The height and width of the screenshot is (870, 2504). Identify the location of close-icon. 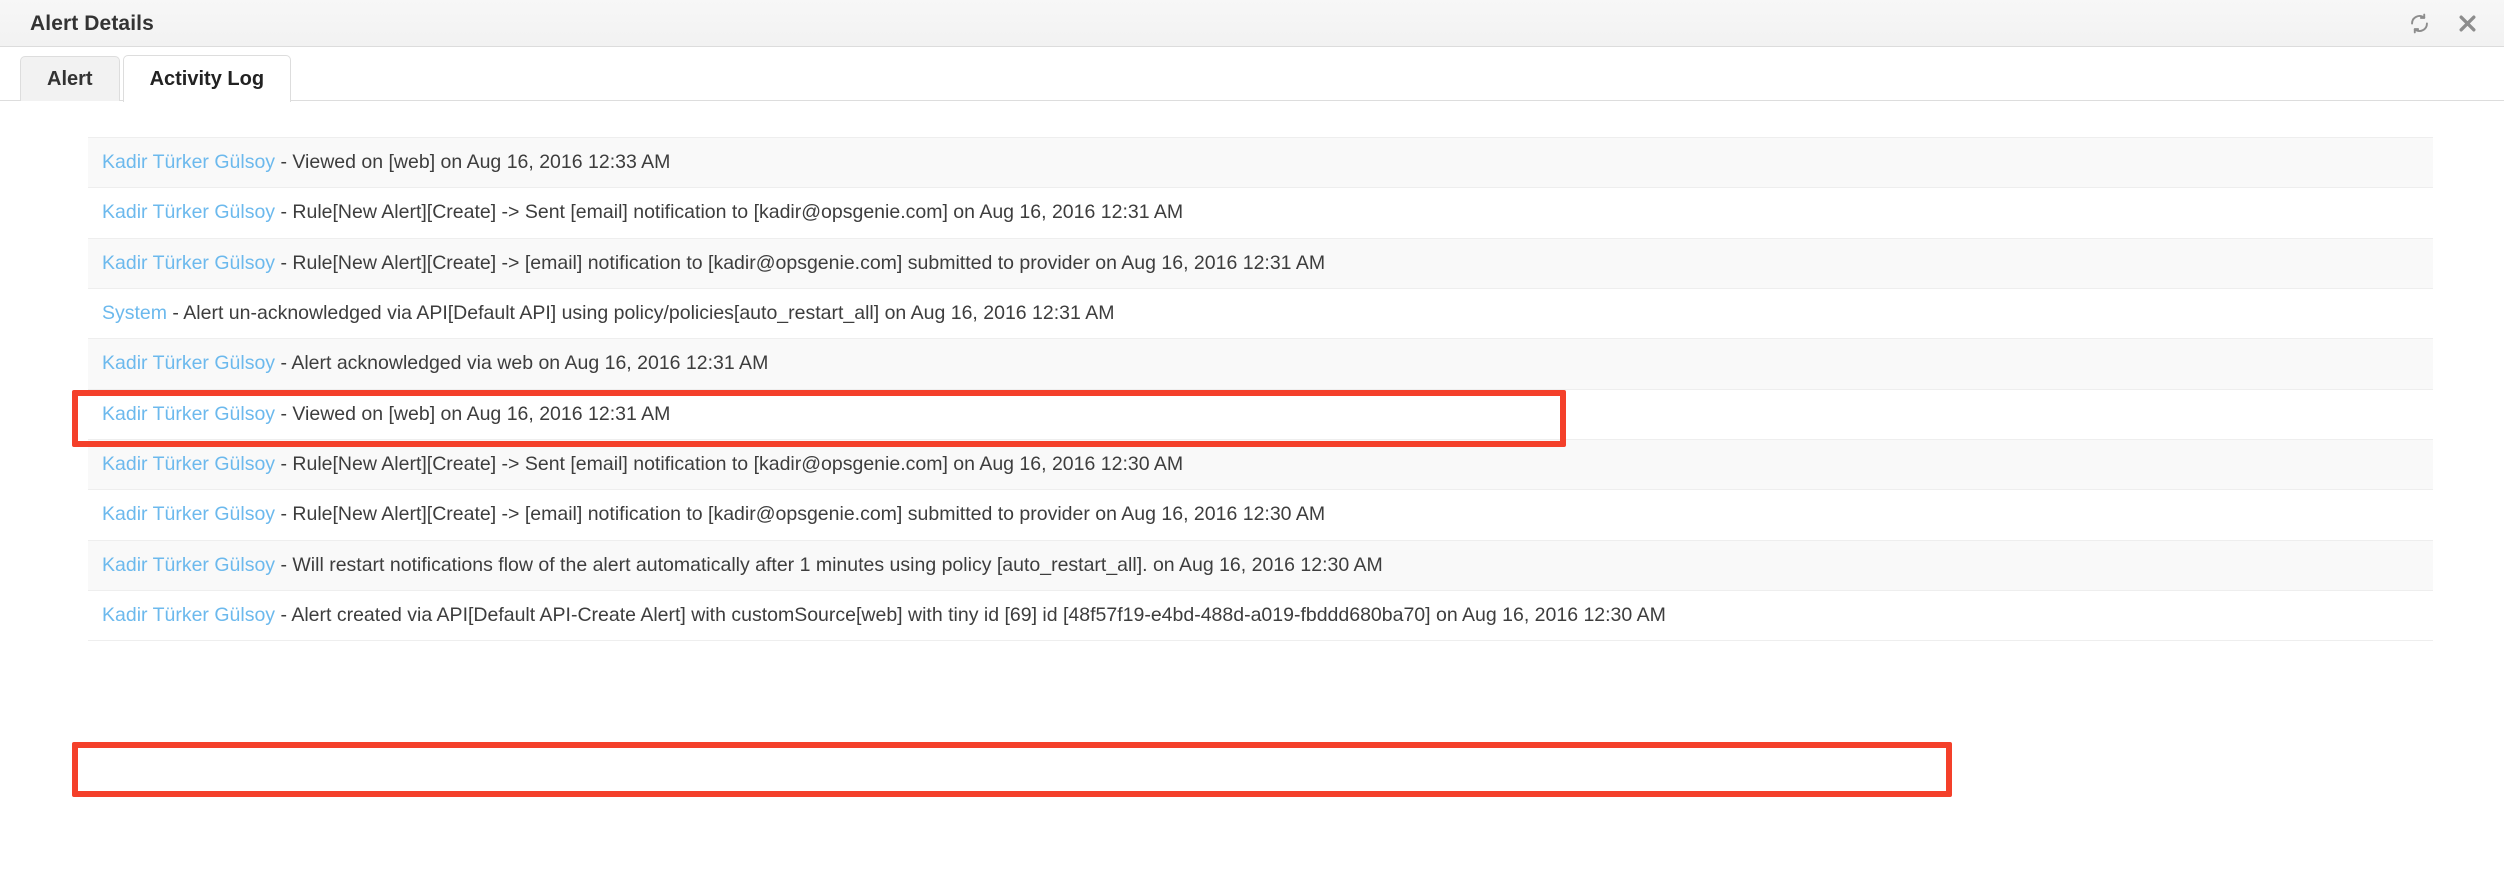
(2467, 23).